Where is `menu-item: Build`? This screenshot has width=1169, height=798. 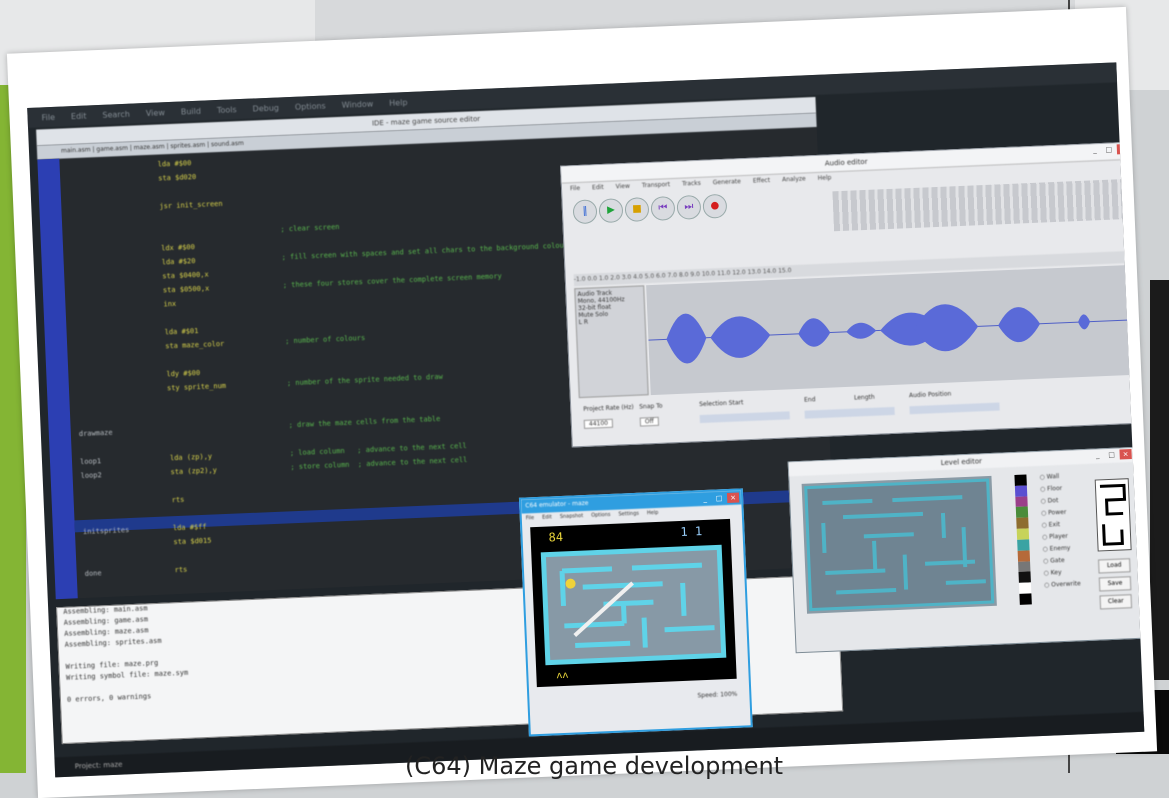
menu-item: Build is located at coordinates (191, 111).